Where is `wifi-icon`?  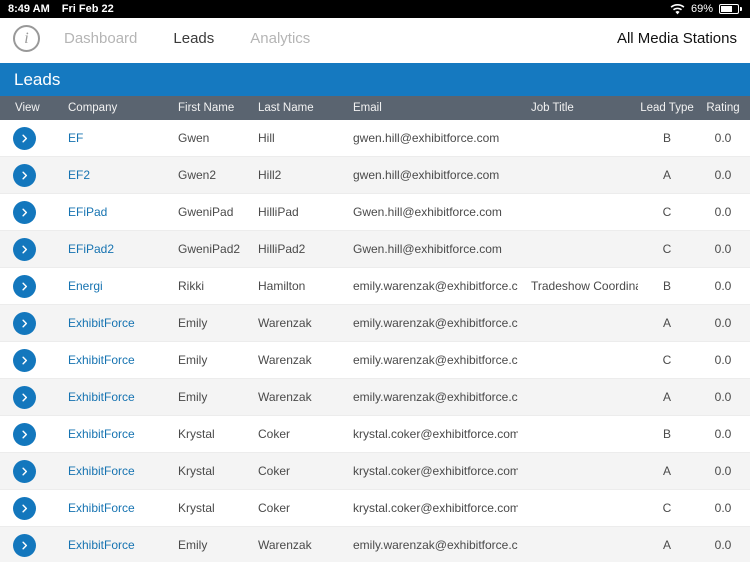
wifi-icon is located at coordinates (677, 8).